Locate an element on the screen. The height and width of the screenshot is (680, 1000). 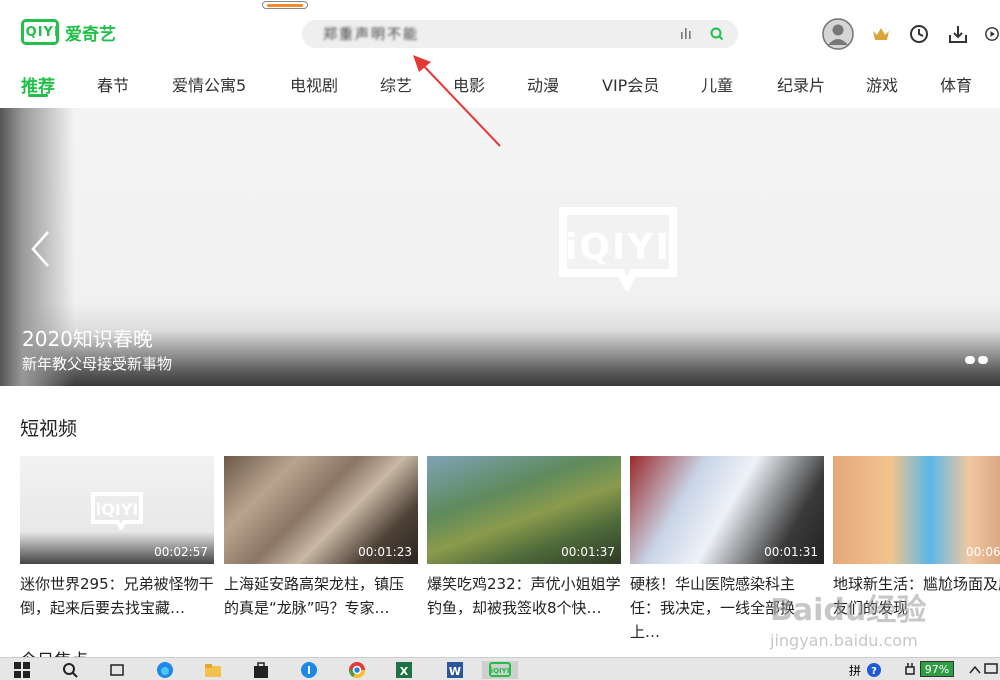
window-drag-handle is located at coordinates (285, 5).